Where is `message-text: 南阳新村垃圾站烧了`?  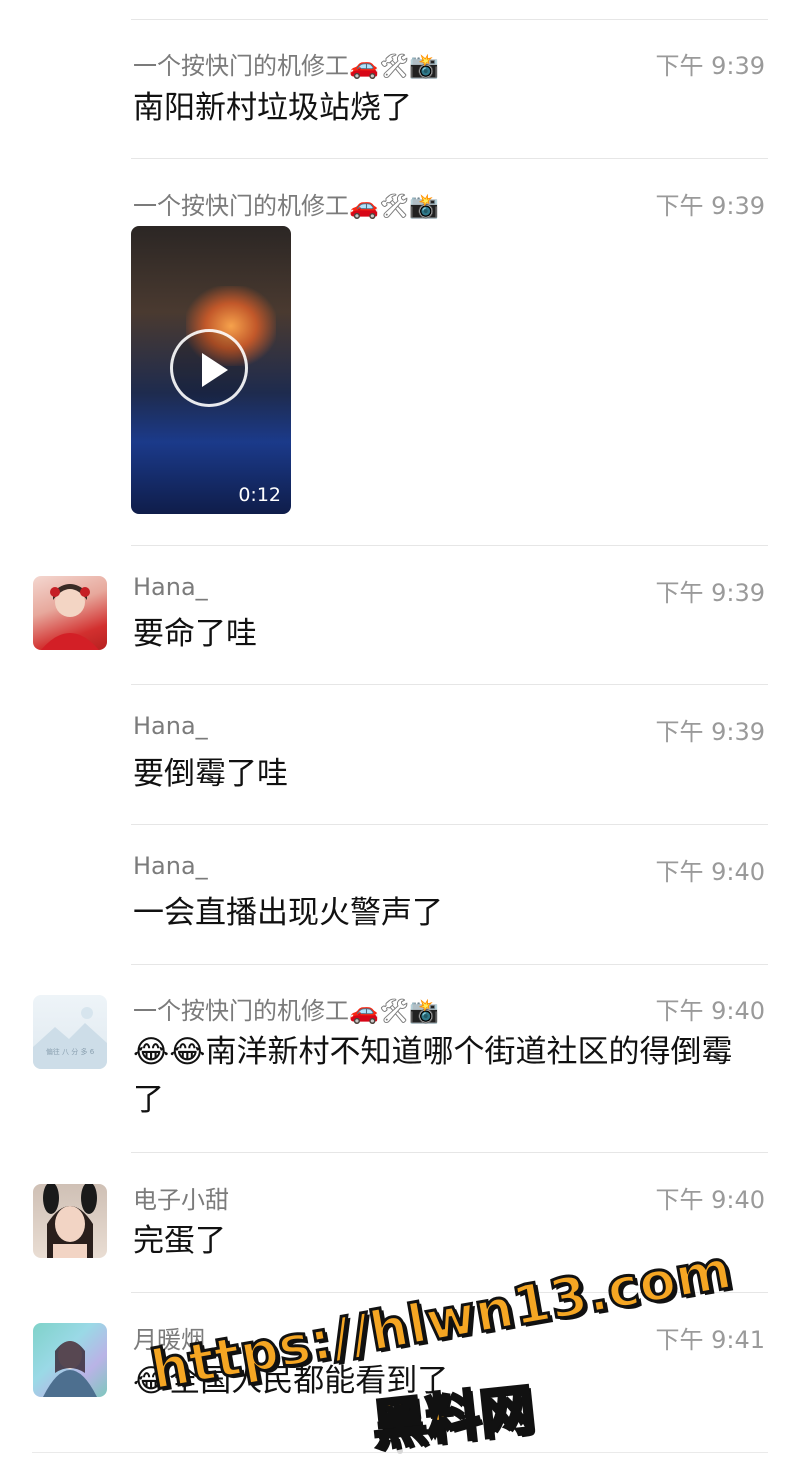 message-text: 南阳新村垃圾站烧了 is located at coordinates (448, 108).